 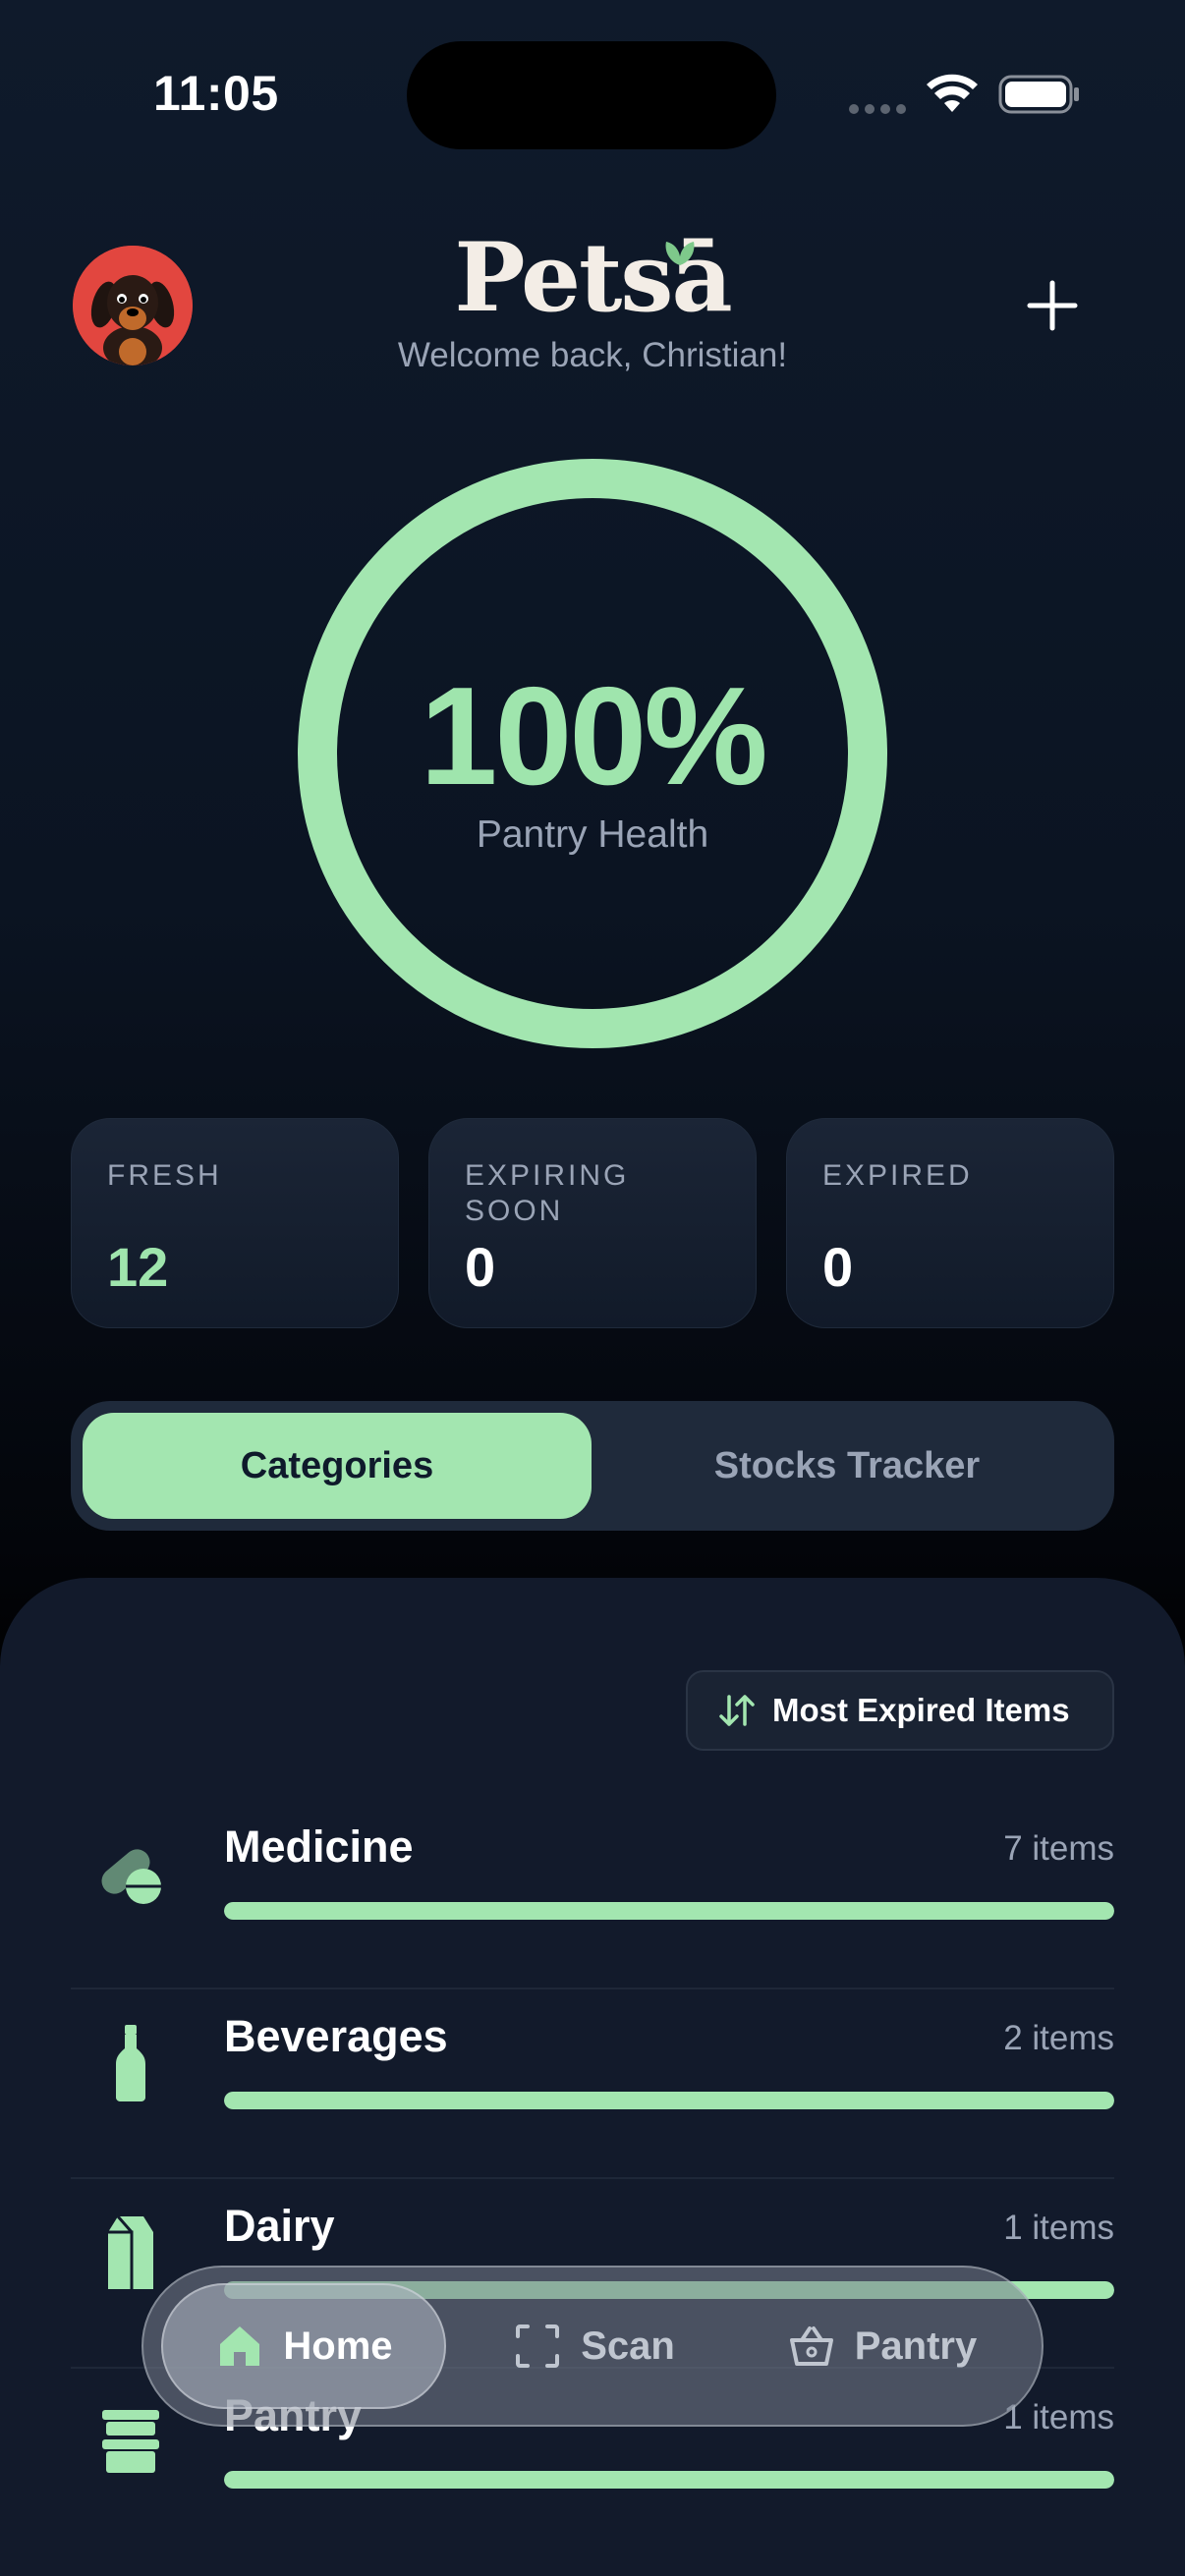 What do you see at coordinates (338, 1466) in the screenshot?
I see `tab-categories: Categories` at bounding box center [338, 1466].